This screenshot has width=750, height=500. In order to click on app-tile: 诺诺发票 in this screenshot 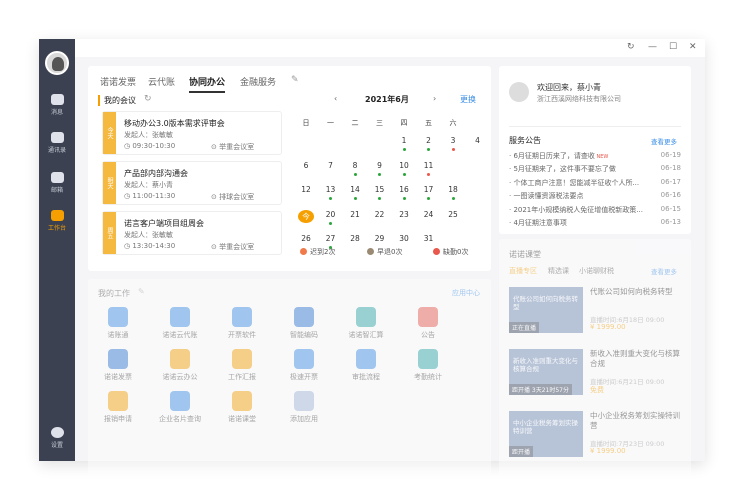, I will do `click(118, 365)`.